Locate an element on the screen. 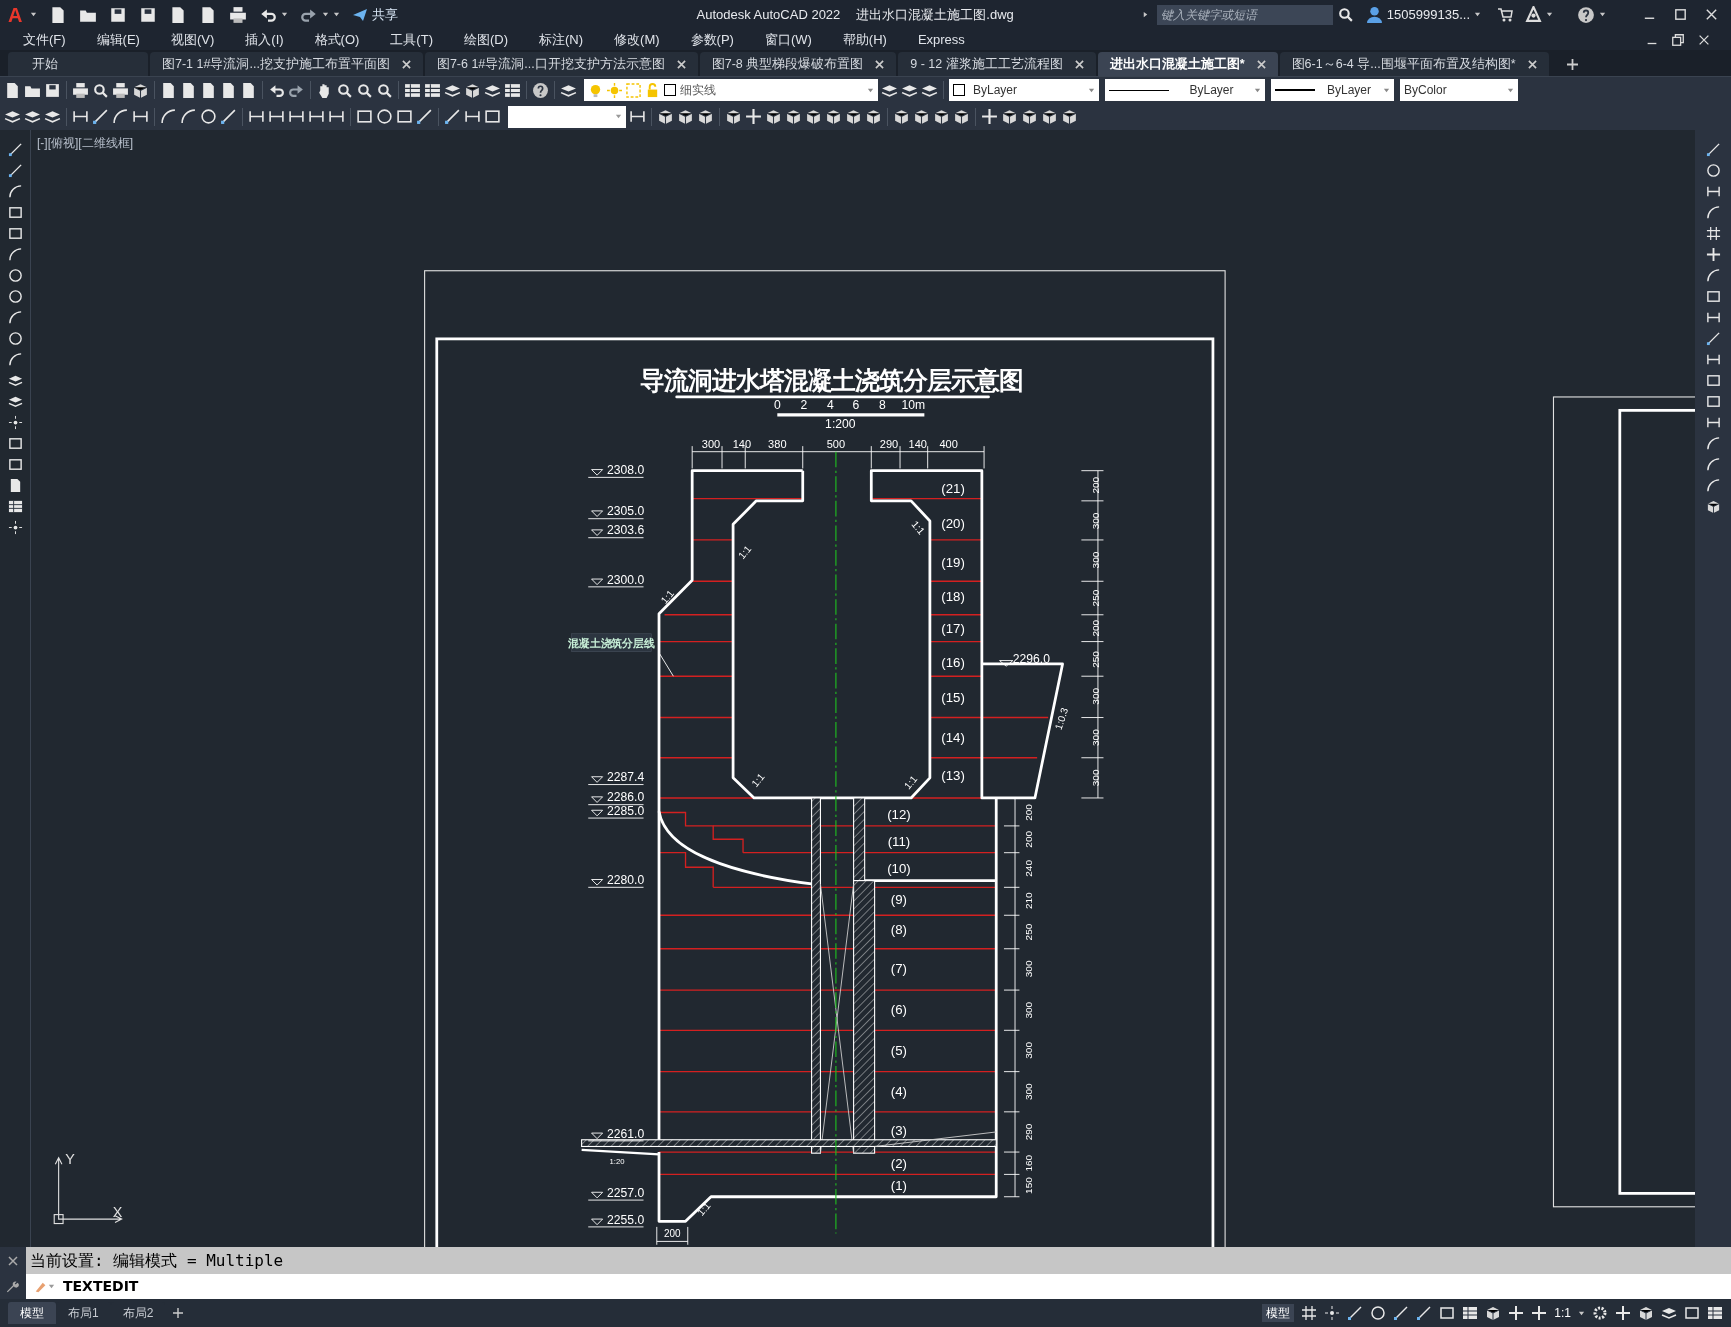 The height and width of the screenshot is (1327, 1731). dimension-style-dropdown is located at coordinates (567, 116).